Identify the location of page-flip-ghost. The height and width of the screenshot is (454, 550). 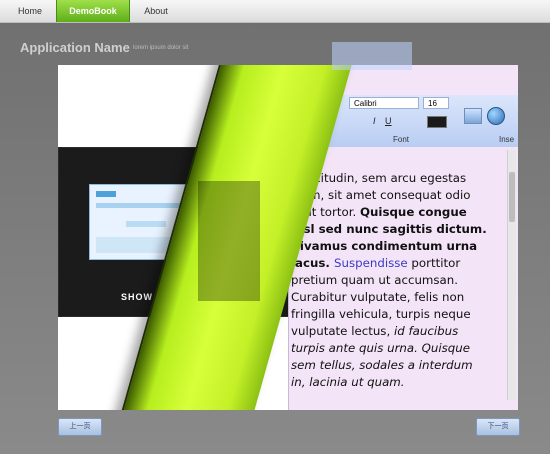
(372, 56).